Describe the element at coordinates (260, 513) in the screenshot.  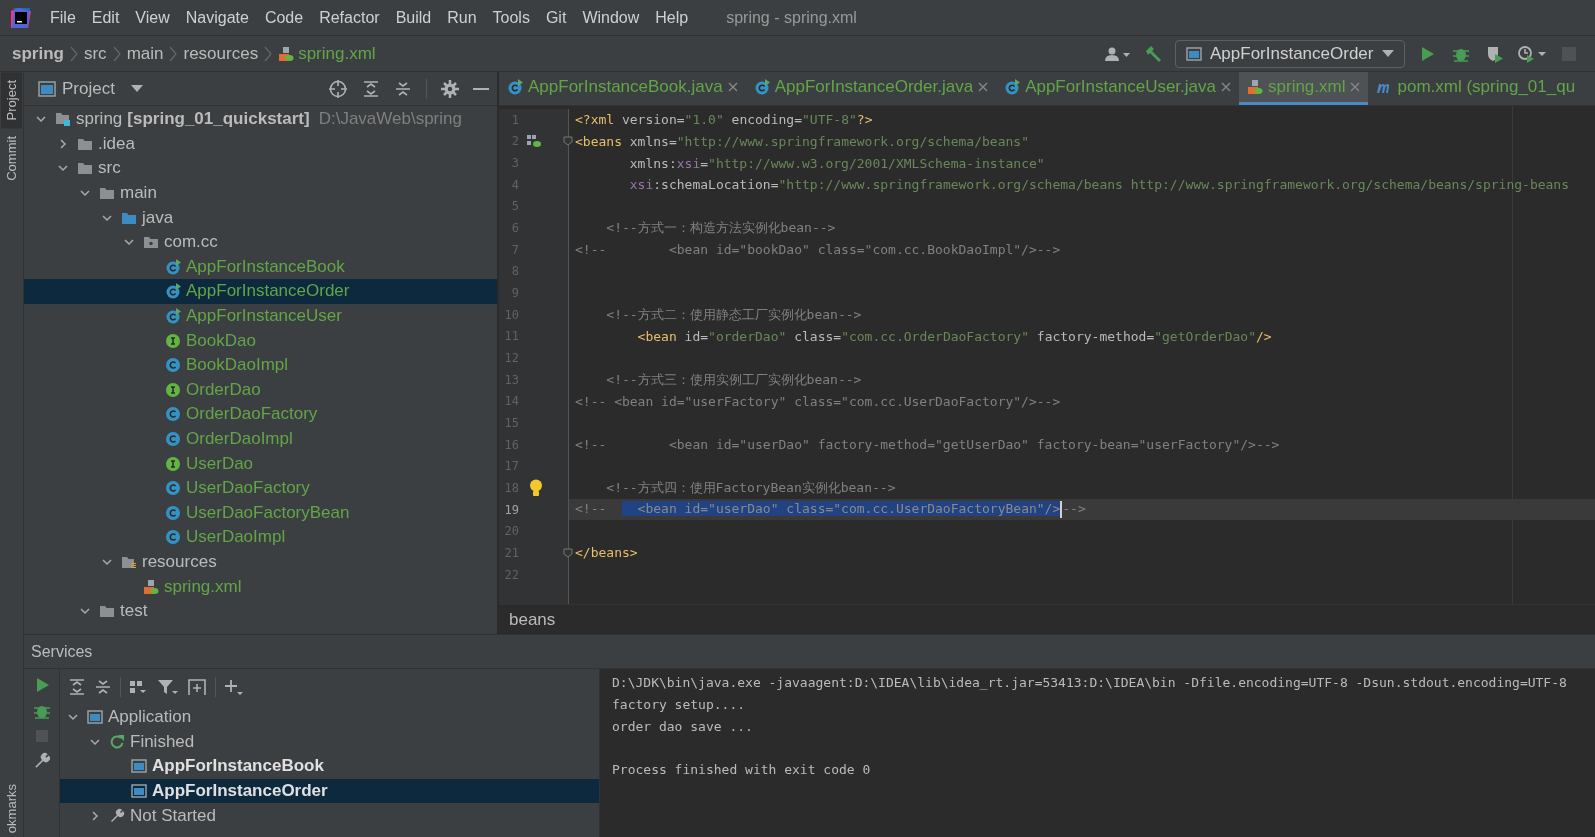
I see `tree-item: UserDaoFactoryBean` at that location.